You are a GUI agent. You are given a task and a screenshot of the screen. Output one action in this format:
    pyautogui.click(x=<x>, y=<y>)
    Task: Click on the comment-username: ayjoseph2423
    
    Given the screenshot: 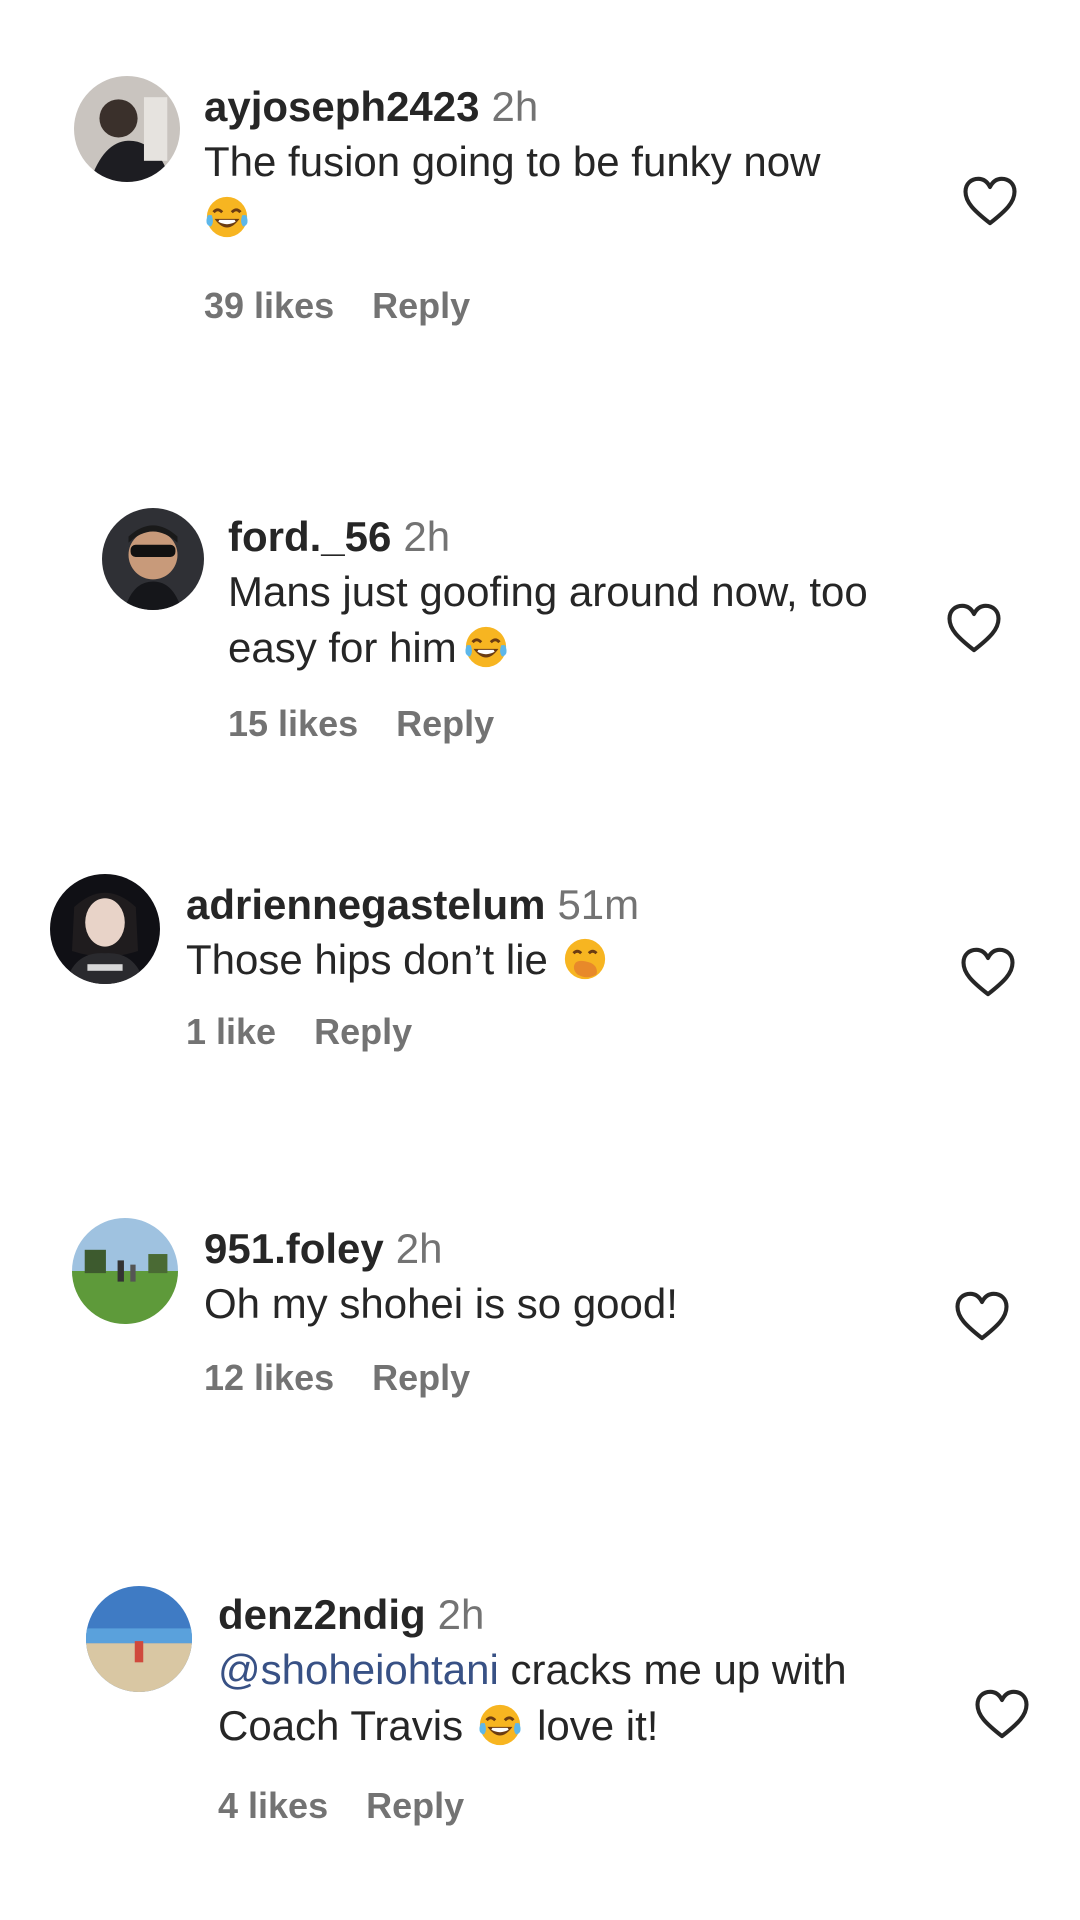 What is the action you would take?
    pyautogui.click(x=342, y=106)
    